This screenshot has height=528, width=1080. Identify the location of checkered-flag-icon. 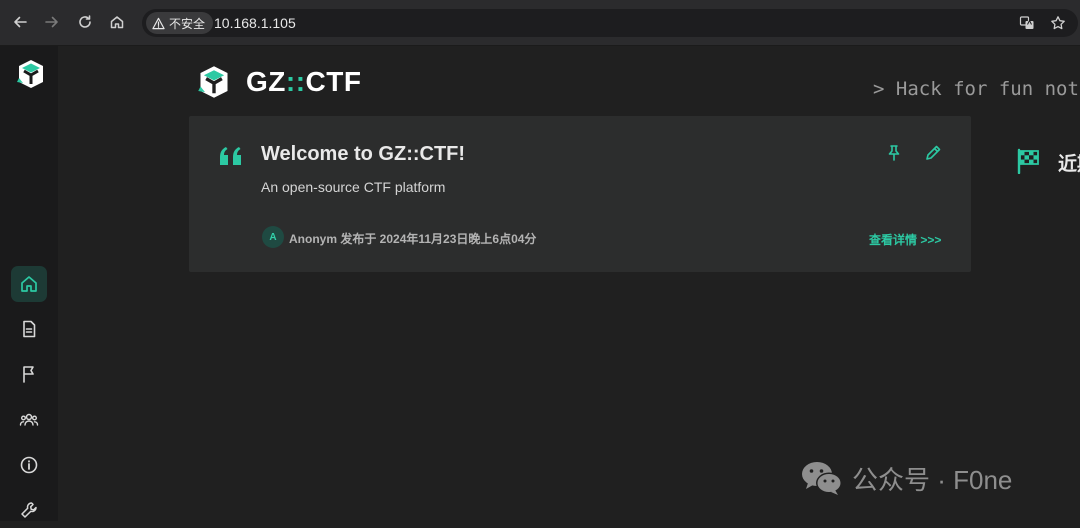
(1028, 161).